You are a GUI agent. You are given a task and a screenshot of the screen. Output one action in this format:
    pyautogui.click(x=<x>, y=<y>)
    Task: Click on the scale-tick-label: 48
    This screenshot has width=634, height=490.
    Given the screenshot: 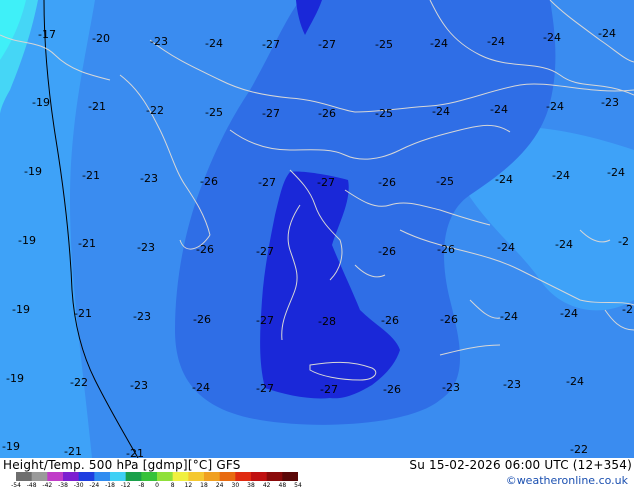 What is the action you would take?
    pyautogui.click(x=282, y=485)
    